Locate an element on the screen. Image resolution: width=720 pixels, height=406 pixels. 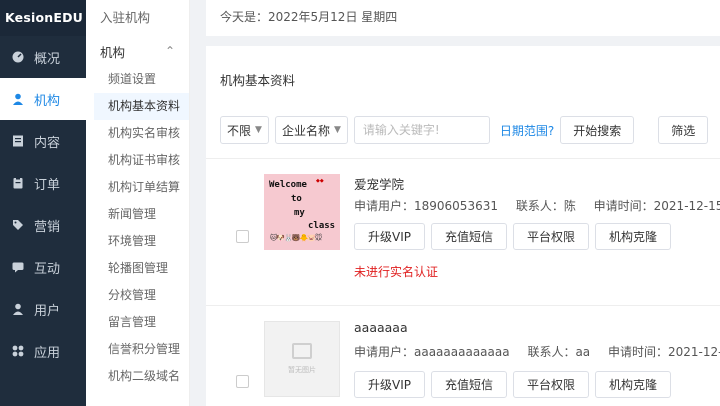
main-nav: KesionEDU 概况 机构 内容 订单 营销 互动 用户 应用 is located at coordinates (43, 203).